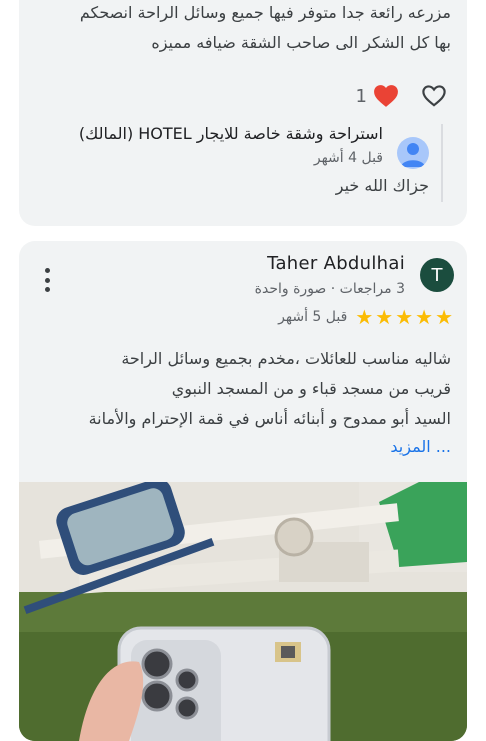 The image size is (486, 741). What do you see at coordinates (437, 275) in the screenshot?
I see `avatar: T` at bounding box center [437, 275].